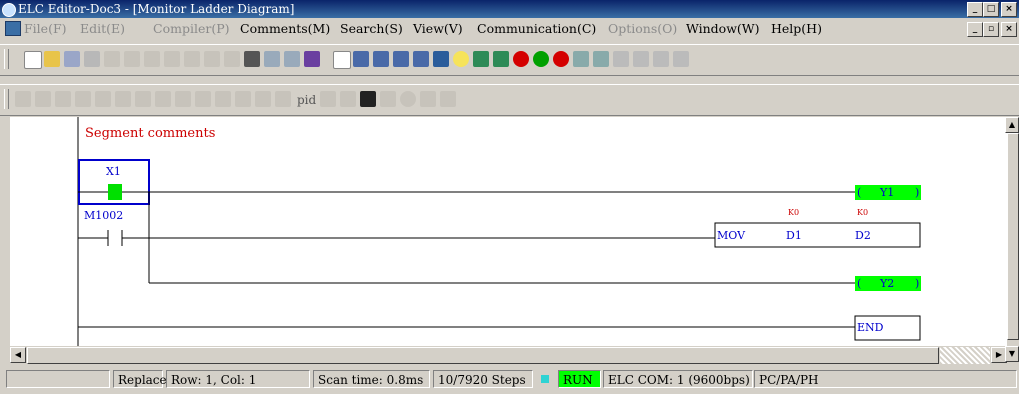  What do you see at coordinates (283, 99) in the screenshot?
I see `label-icon` at bounding box center [283, 99].